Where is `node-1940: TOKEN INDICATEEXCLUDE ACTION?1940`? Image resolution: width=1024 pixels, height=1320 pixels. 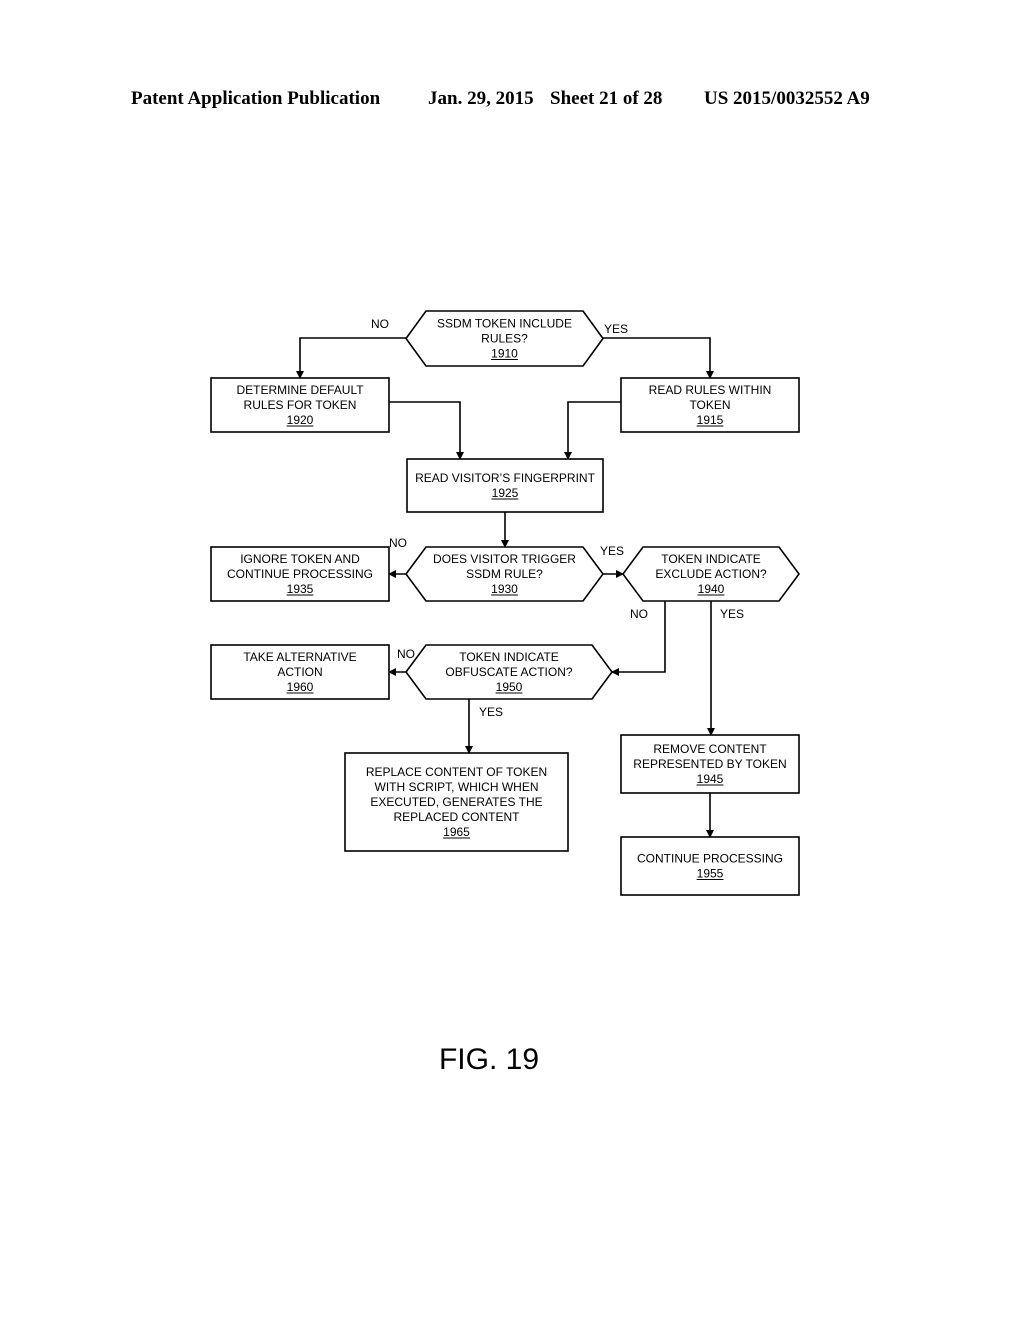
node-1940: TOKEN INDICATEEXCLUDE ACTION?1940 is located at coordinates (711, 574).